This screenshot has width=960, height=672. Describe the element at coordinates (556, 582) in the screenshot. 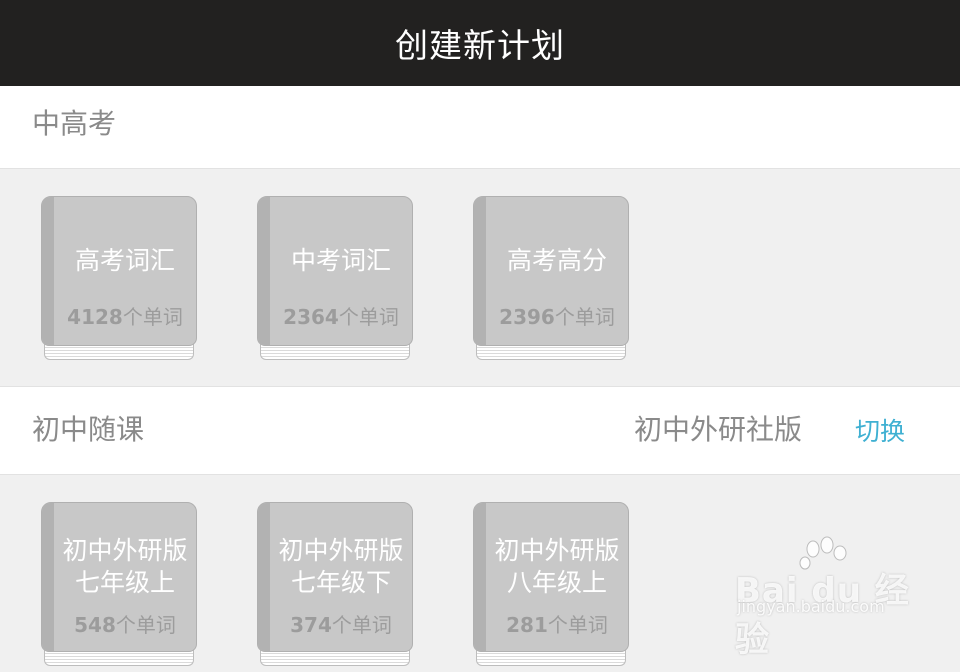

I see `book-name-line2: 八年级上` at that location.